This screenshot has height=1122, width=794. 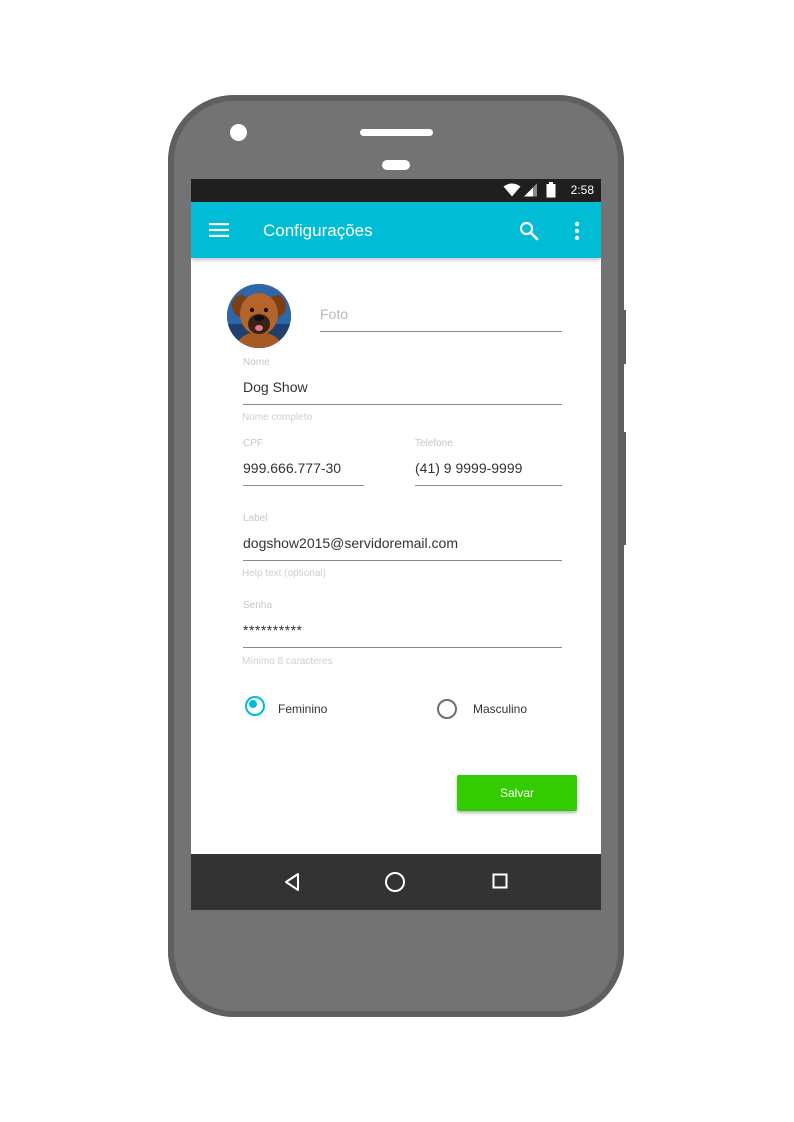 What do you see at coordinates (256, 362) in the screenshot?
I see `name-label: Nome` at bounding box center [256, 362].